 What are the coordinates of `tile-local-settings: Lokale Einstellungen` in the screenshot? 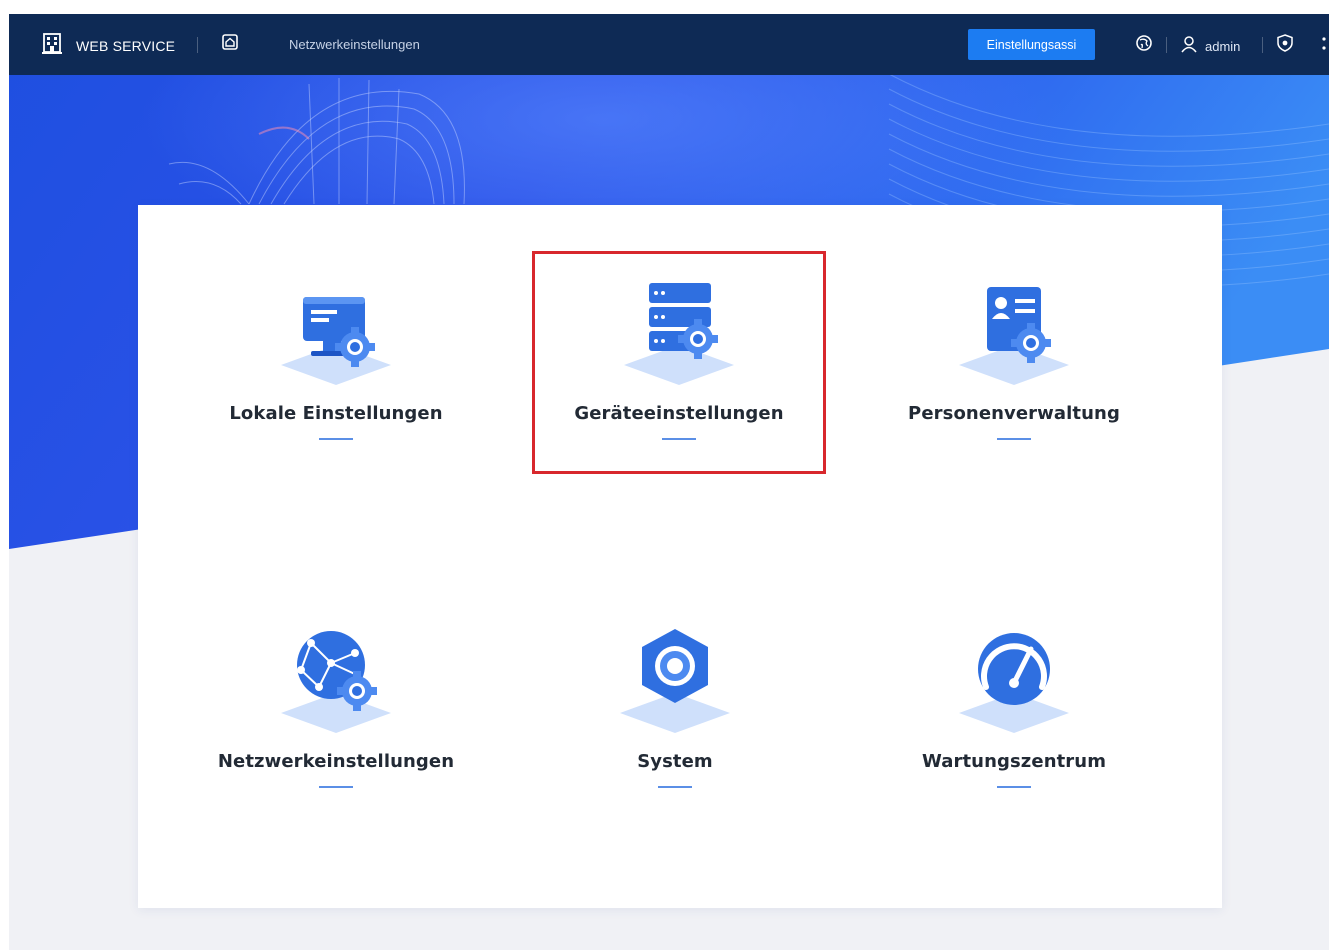 It's located at (336, 367).